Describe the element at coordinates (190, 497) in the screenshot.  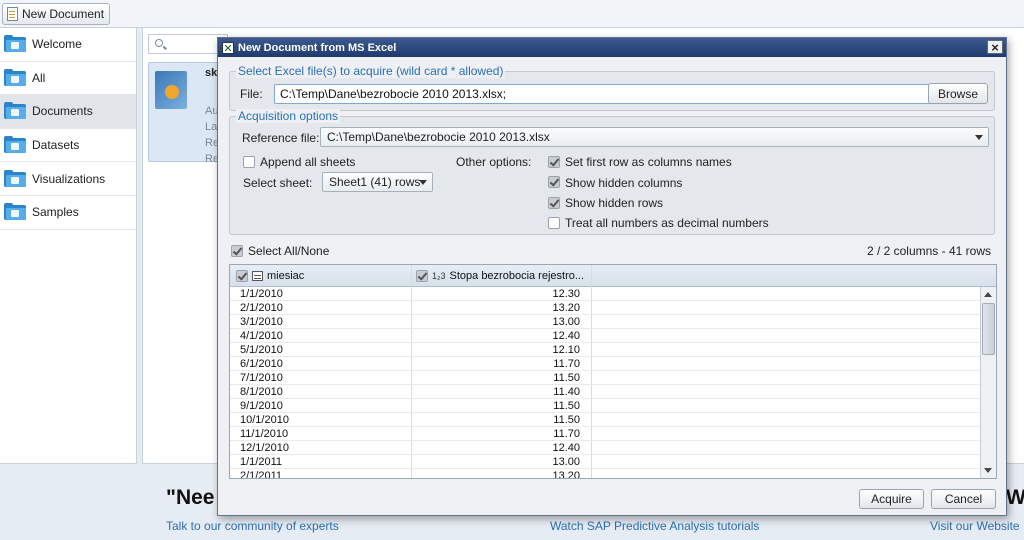
I see `banner-headline: "Nee` at that location.